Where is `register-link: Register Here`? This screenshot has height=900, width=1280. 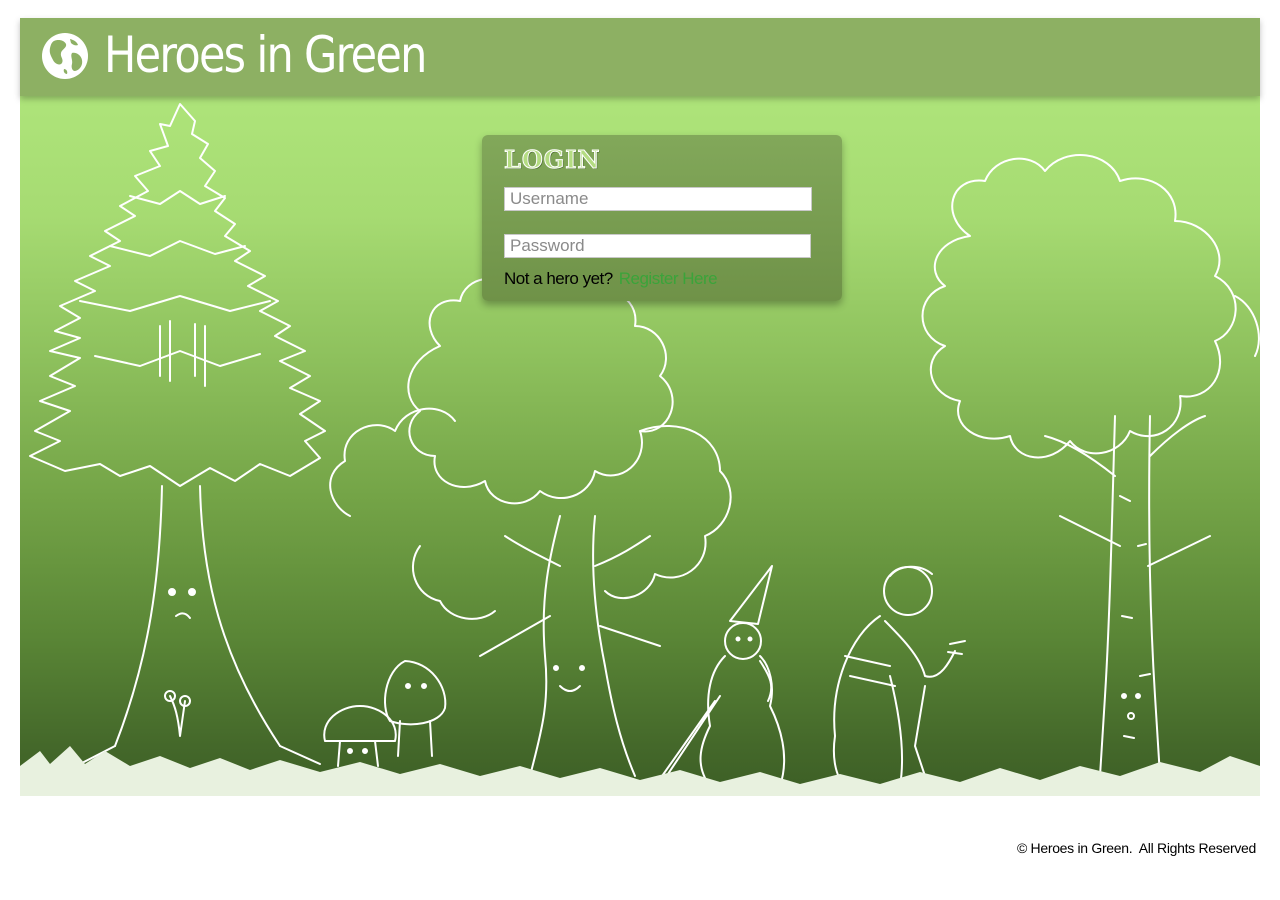 register-link: Register Here is located at coordinates (668, 278).